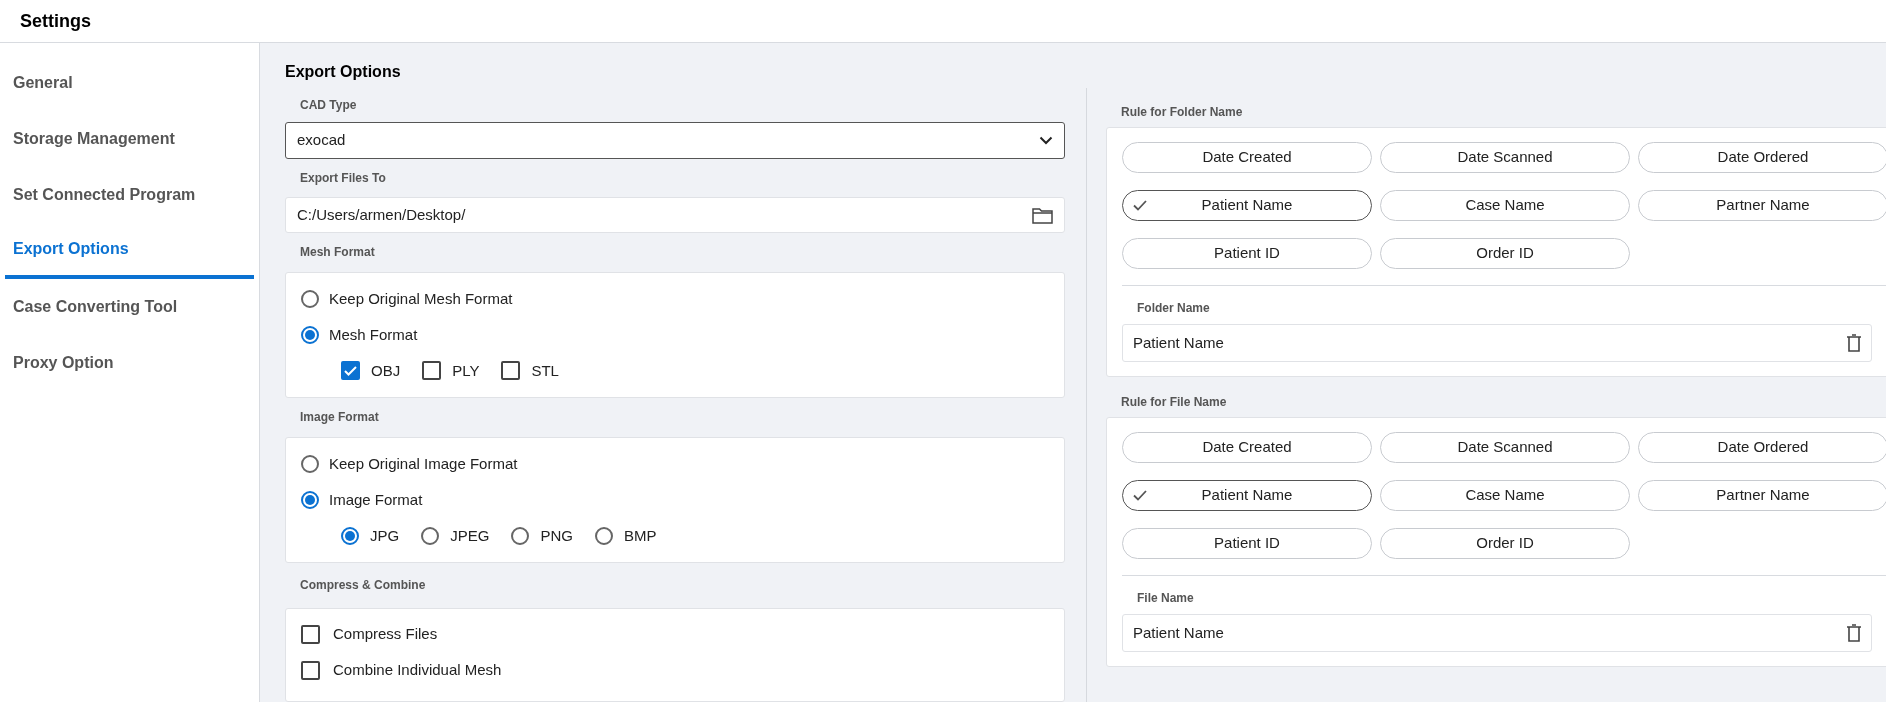  I want to click on field-label: Image Format, so click(339, 418).